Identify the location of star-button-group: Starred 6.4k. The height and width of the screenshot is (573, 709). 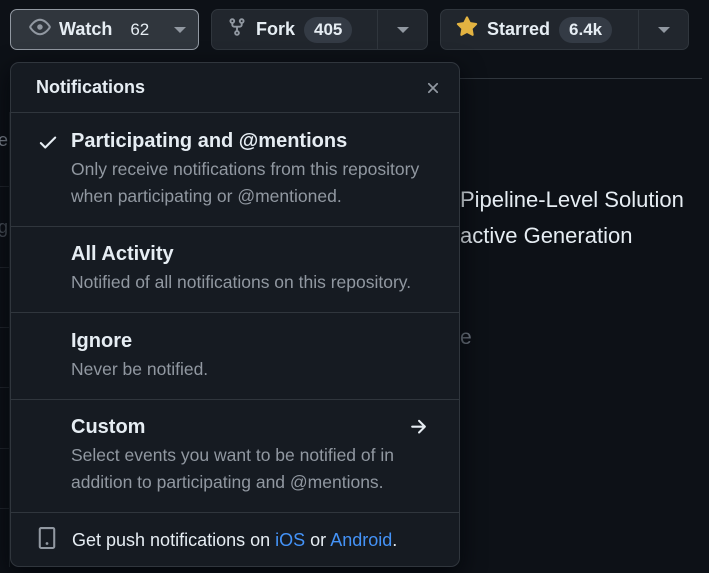
(564, 29).